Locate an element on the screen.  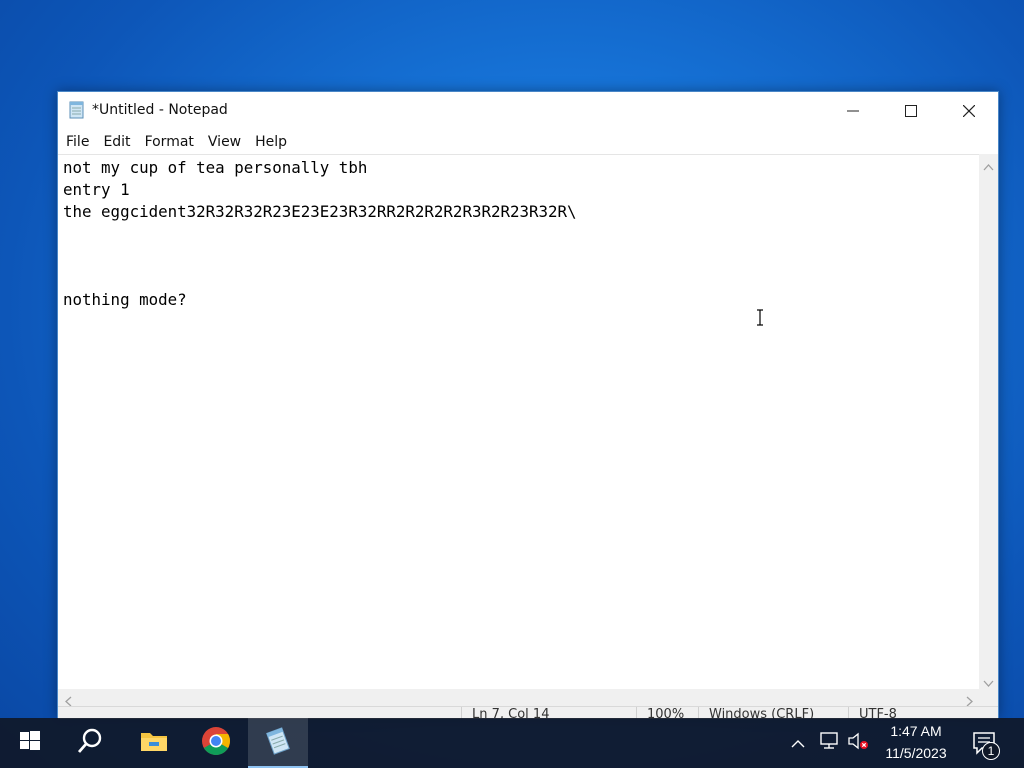
minimize-icon is located at coordinates (853, 111).